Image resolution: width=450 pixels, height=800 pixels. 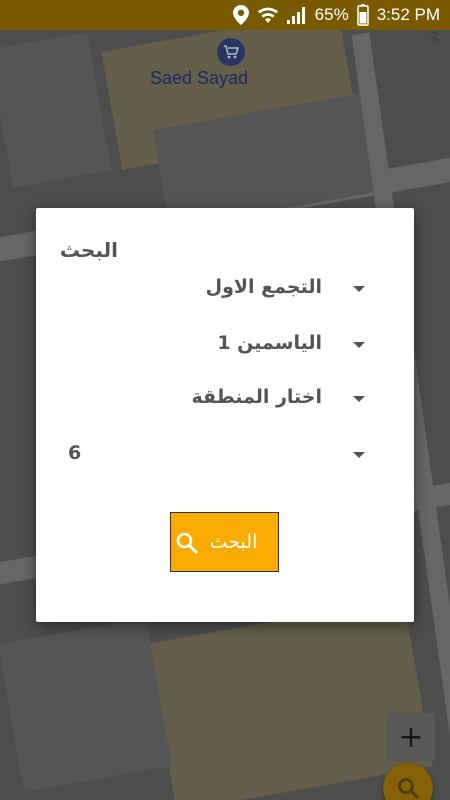 I want to click on wifi-icon, so click(x=268, y=15).